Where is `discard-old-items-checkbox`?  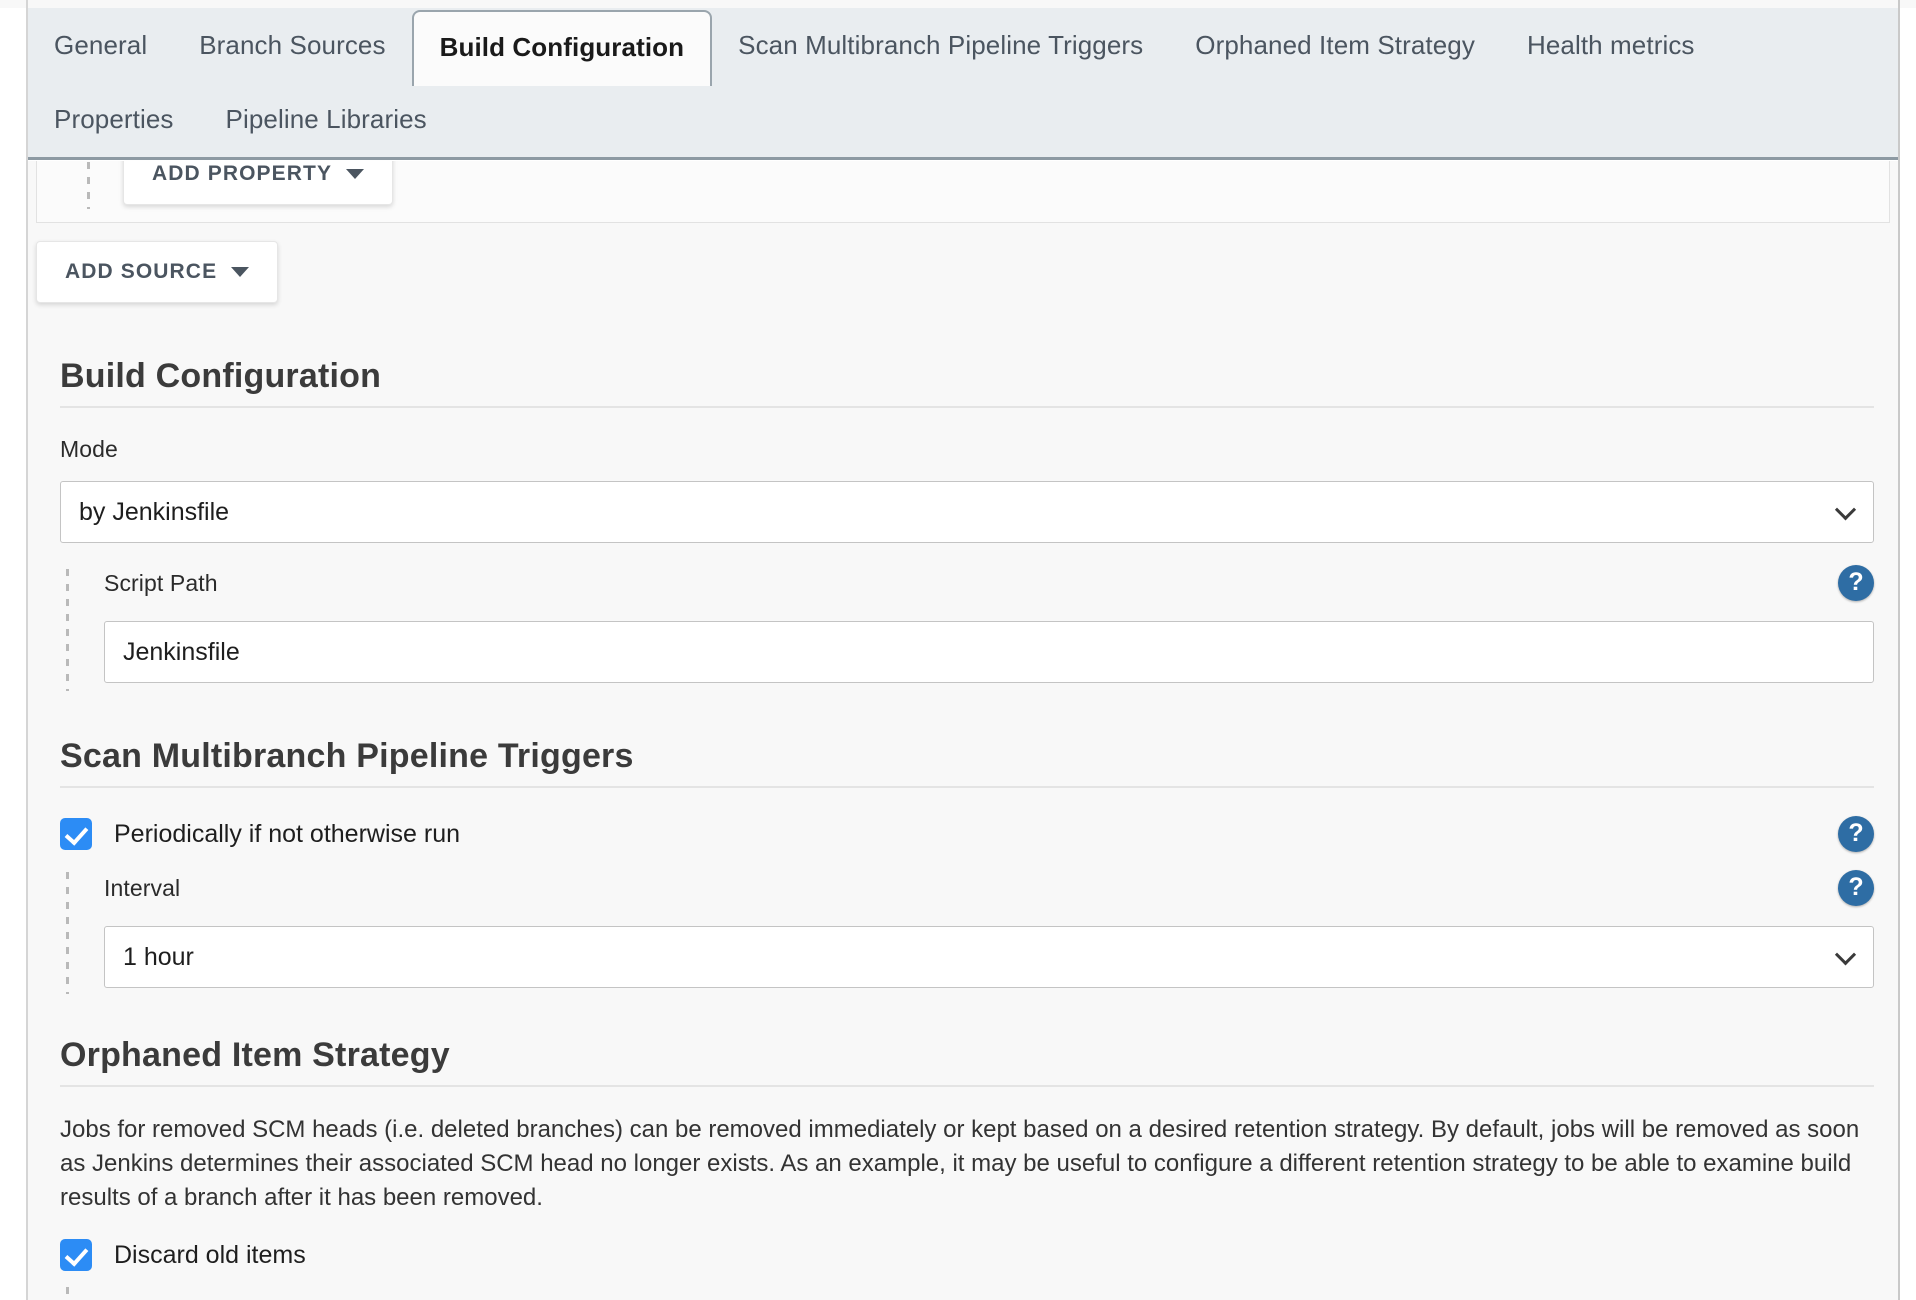
discard-old-items-checkbox is located at coordinates (76, 1255).